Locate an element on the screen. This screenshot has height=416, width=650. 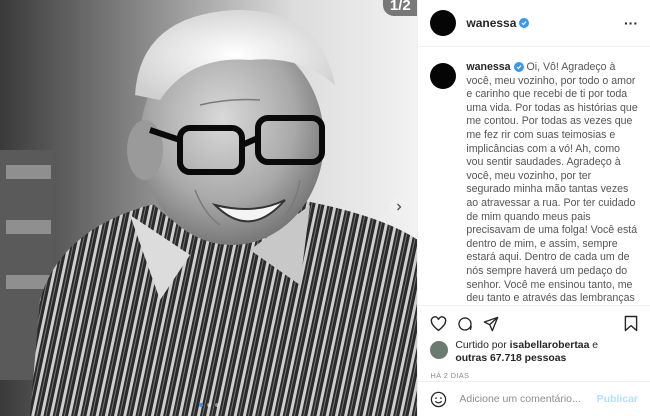
more-horizontal-icon: ··· is located at coordinates (631, 23).